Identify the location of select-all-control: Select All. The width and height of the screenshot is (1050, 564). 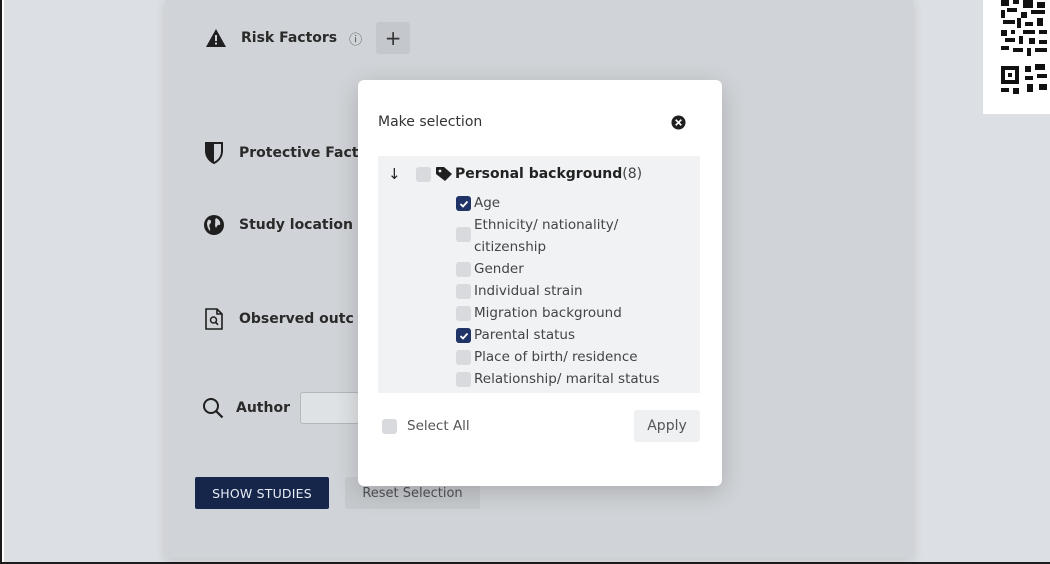
(426, 426).